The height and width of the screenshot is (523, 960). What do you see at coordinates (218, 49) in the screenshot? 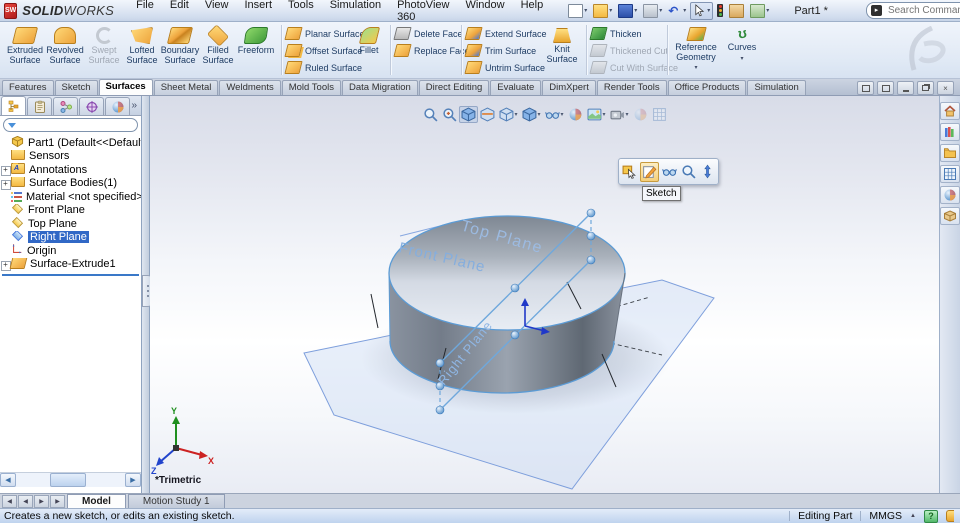
I see `filled-surface-button: Filled Surface` at bounding box center [218, 49].